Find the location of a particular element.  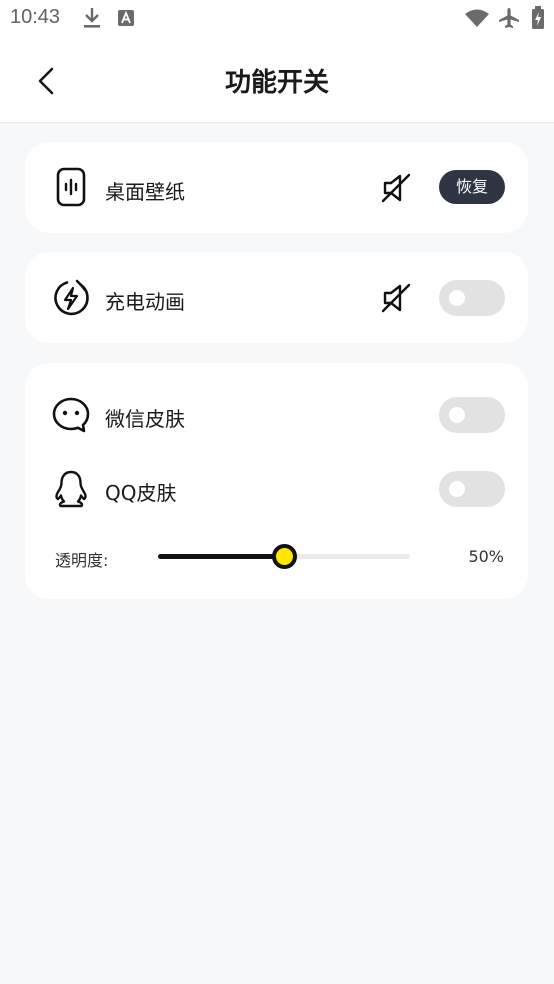

opacity-slider-thumb is located at coordinates (284, 556).